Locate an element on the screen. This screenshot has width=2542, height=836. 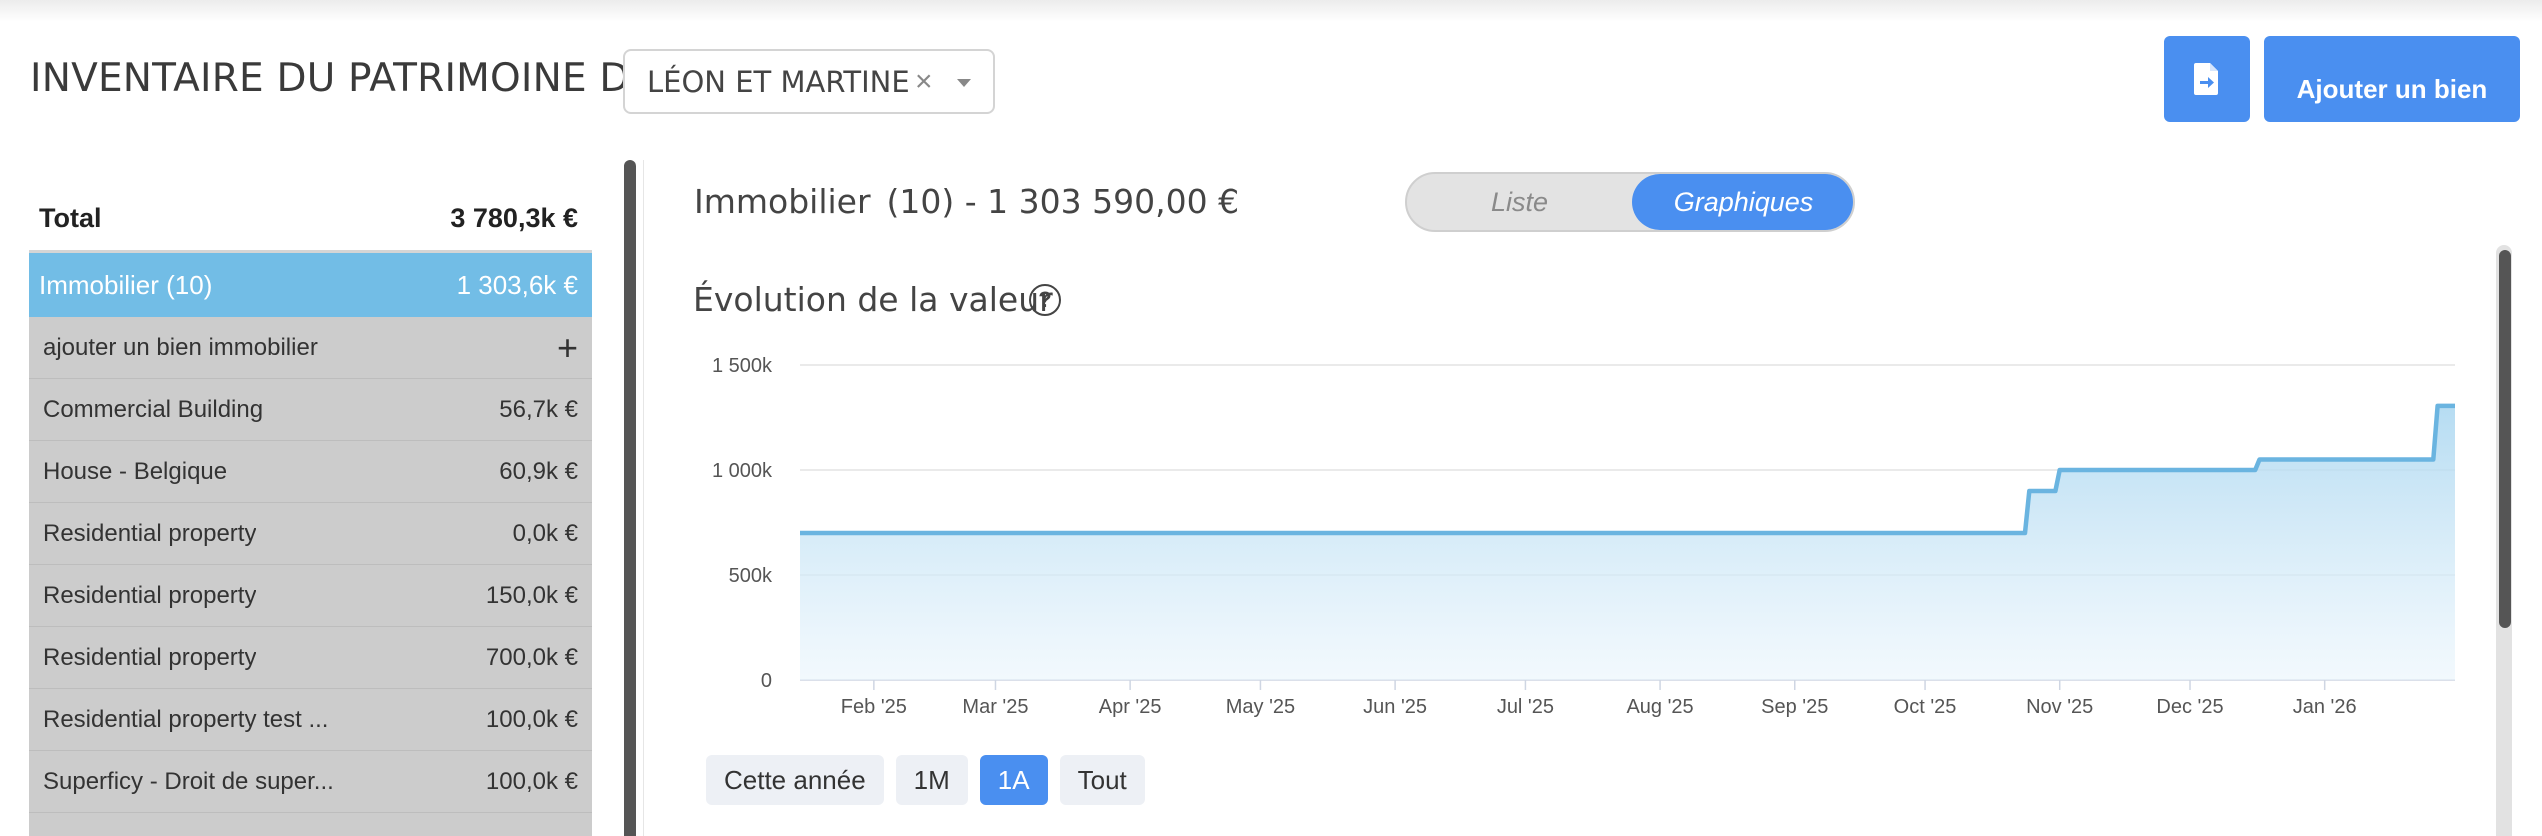
export-document-button is located at coordinates (2207, 79).